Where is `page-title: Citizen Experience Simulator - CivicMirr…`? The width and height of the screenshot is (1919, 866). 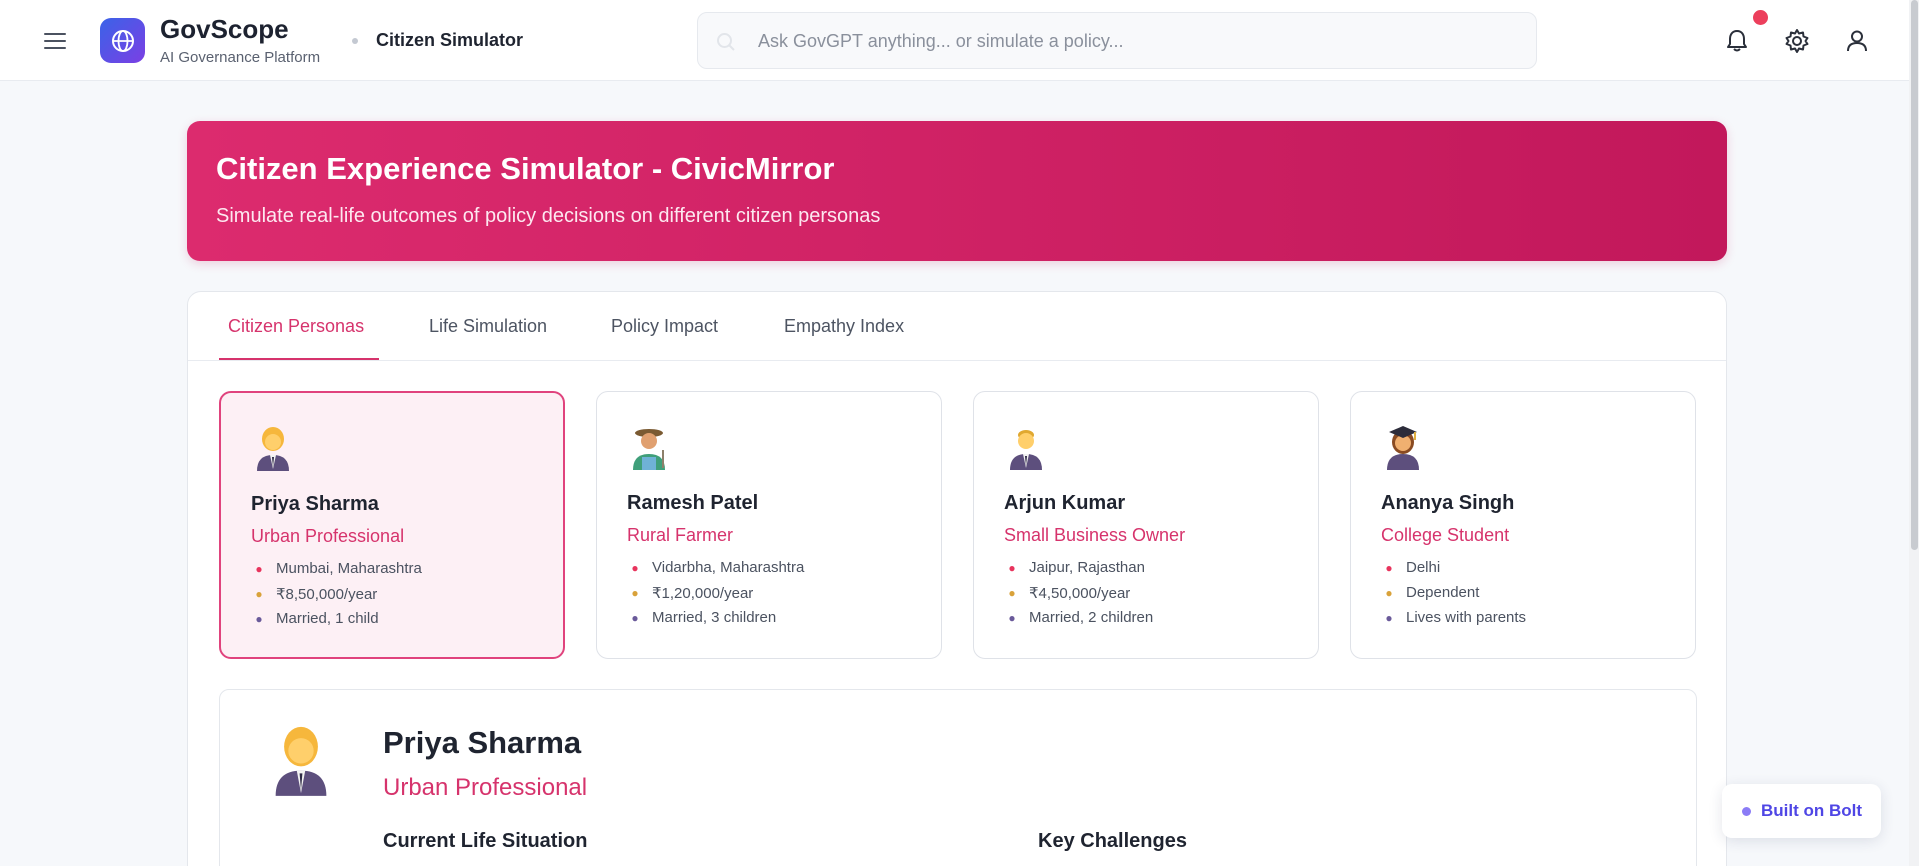
page-title: Citizen Experience Simulator - CivicMirr… is located at coordinates (525, 168).